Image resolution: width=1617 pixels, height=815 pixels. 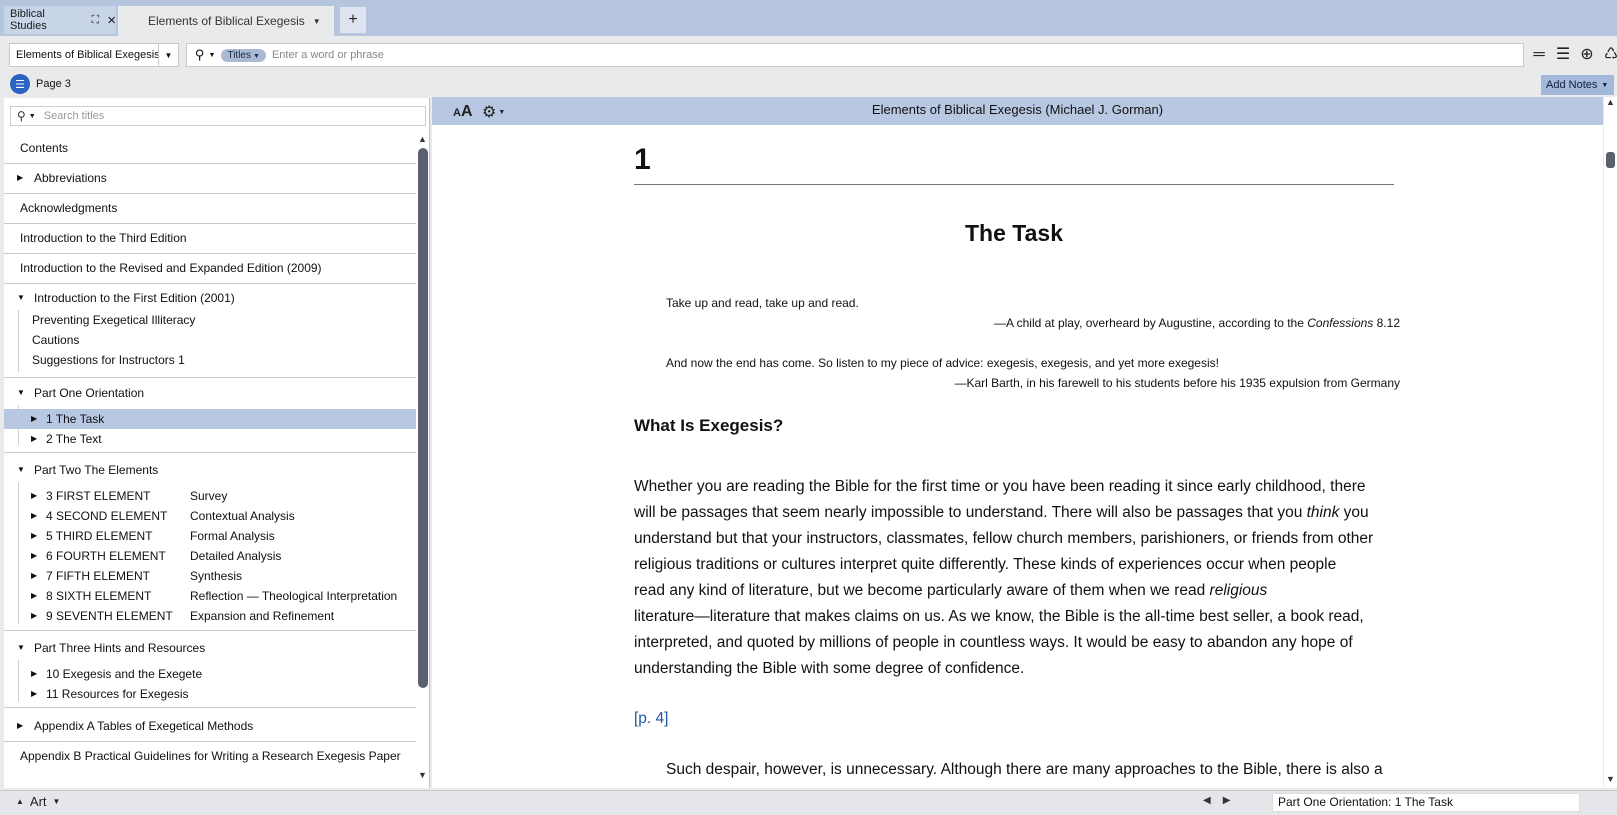 I want to click on divider, so click(x=210, y=707).